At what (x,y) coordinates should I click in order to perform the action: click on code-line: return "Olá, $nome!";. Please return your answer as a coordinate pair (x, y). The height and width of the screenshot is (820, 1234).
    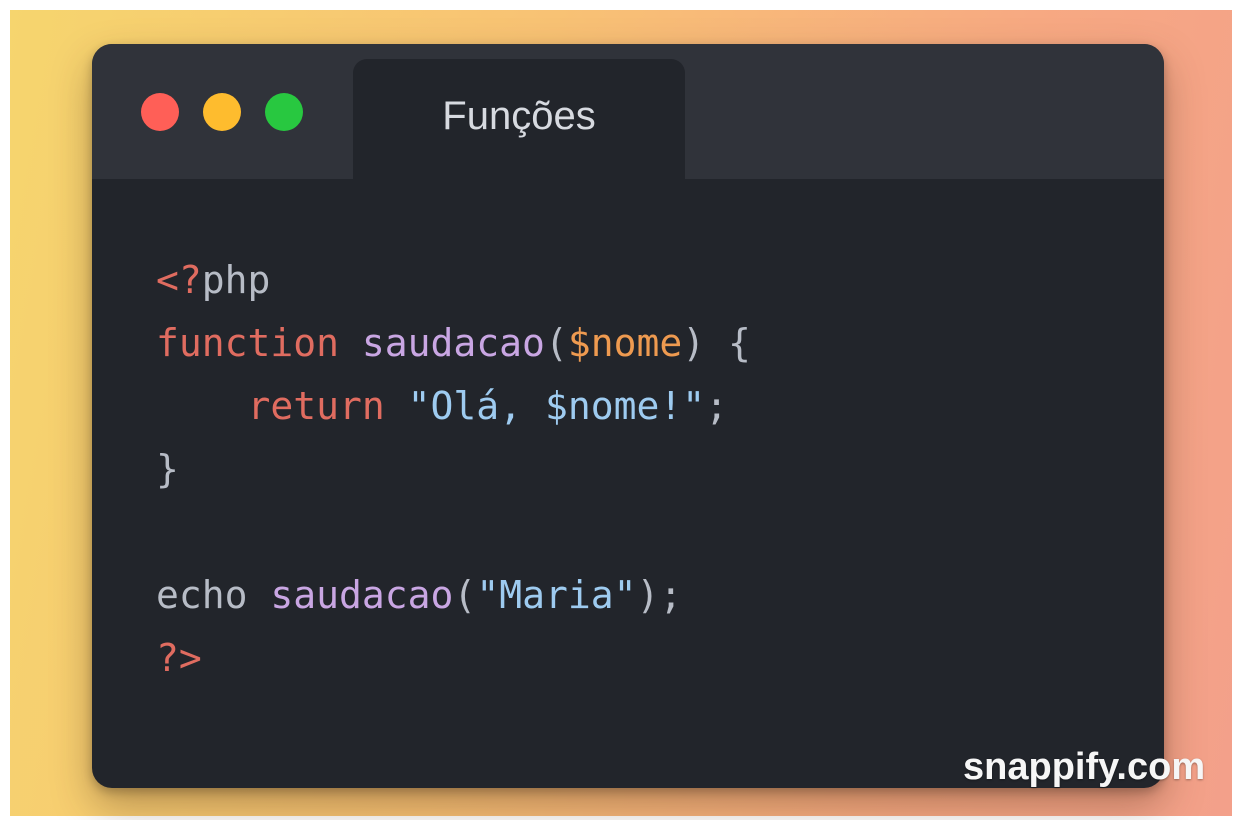
    Looking at the image, I should click on (453, 406).